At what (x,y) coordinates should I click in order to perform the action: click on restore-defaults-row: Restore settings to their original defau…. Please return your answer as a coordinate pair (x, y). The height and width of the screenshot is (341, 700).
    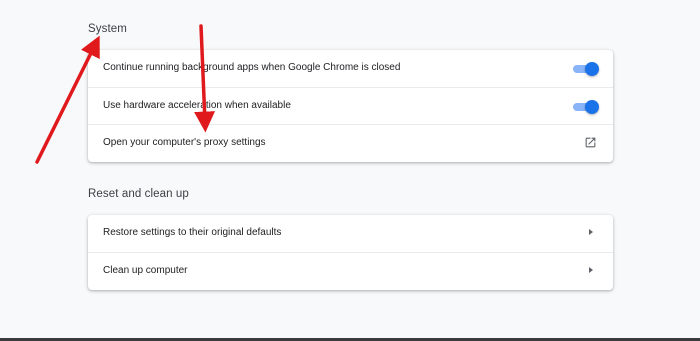
    Looking at the image, I should click on (350, 233).